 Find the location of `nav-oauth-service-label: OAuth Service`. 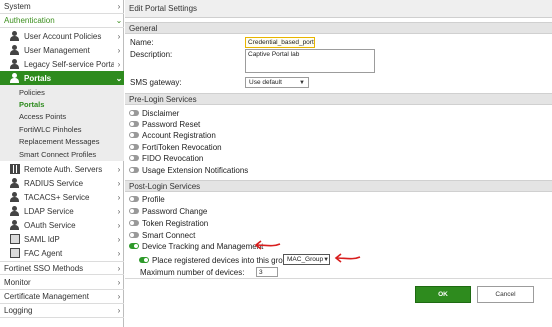

nav-oauth-service-label: OAuth Service is located at coordinates (50, 225).